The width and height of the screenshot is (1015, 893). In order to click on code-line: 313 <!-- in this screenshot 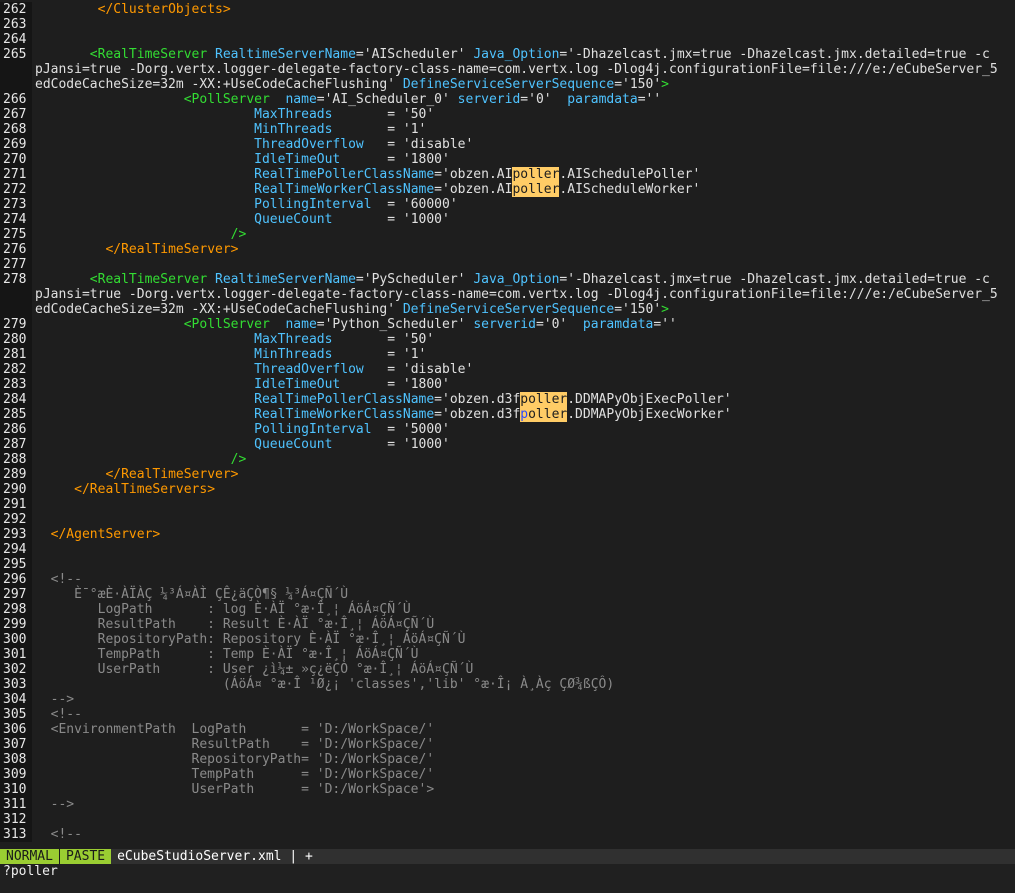, I will do `click(507, 834)`.